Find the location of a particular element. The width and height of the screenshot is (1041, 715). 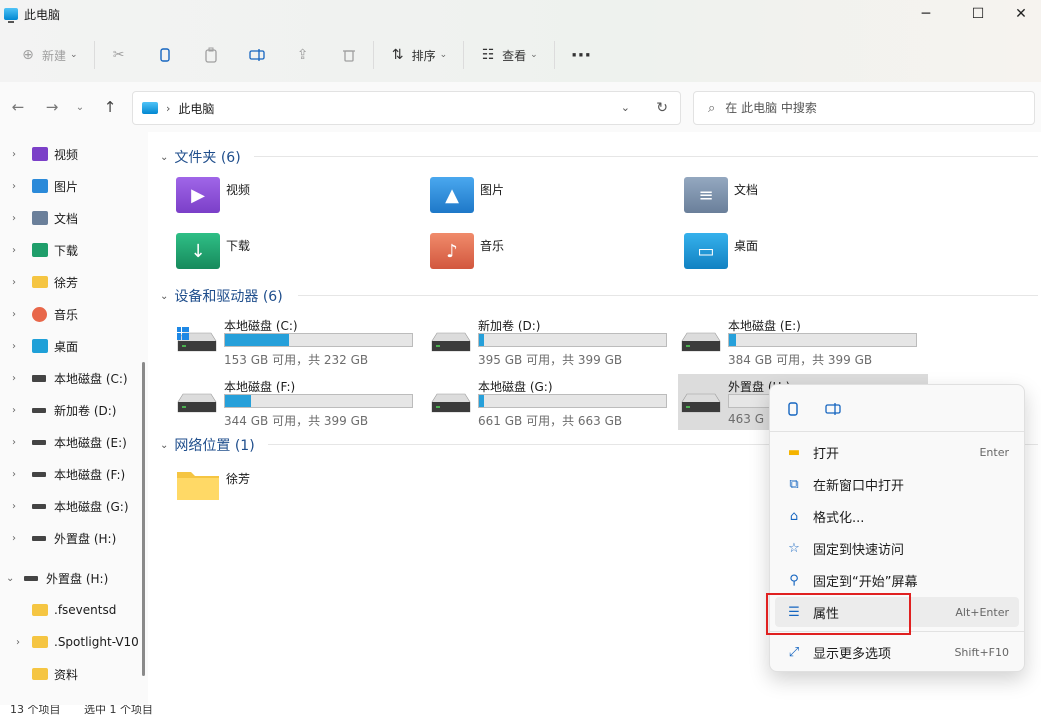

toolbar-divider is located at coordinates (373, 55).